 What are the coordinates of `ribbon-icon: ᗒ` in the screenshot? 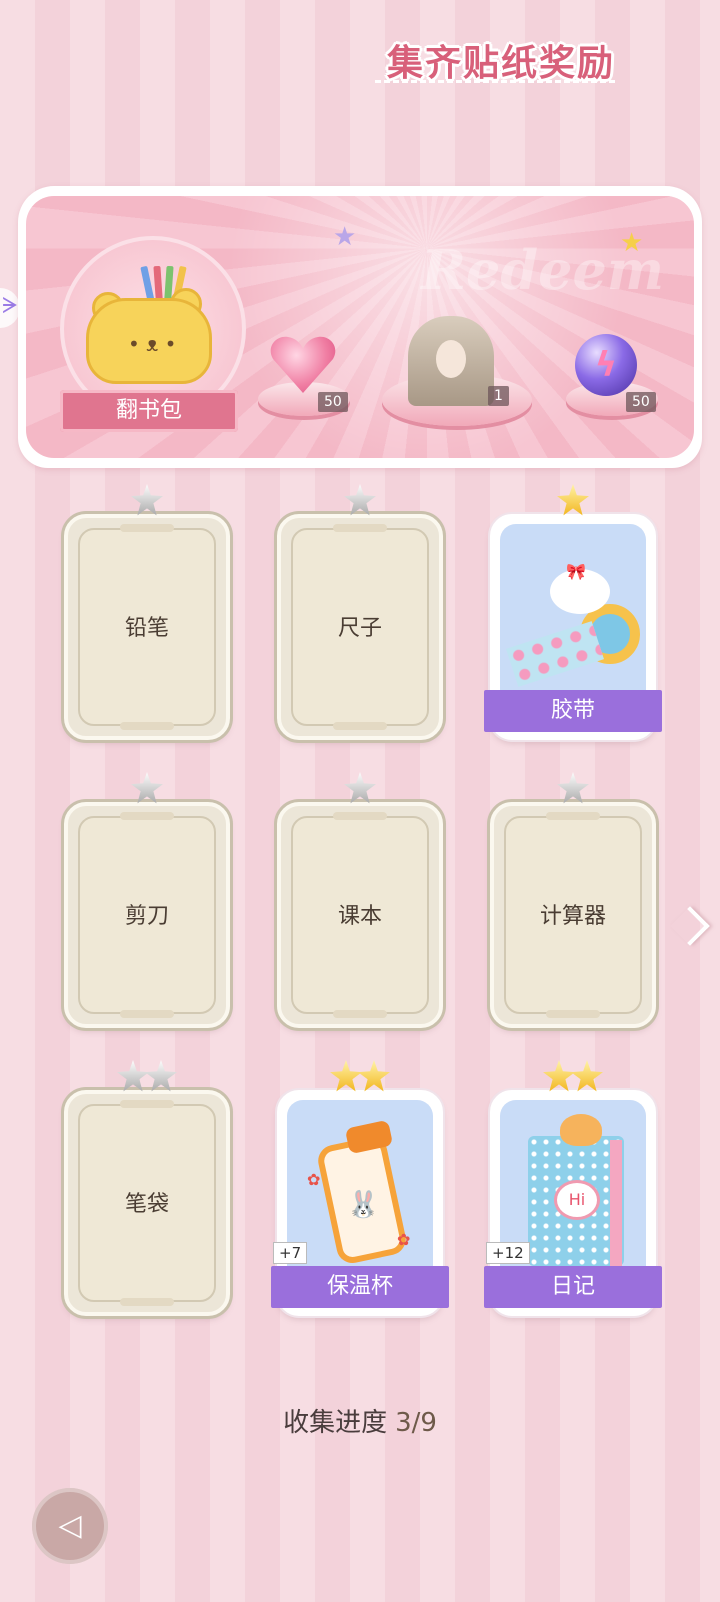 It's located at (10, 306).